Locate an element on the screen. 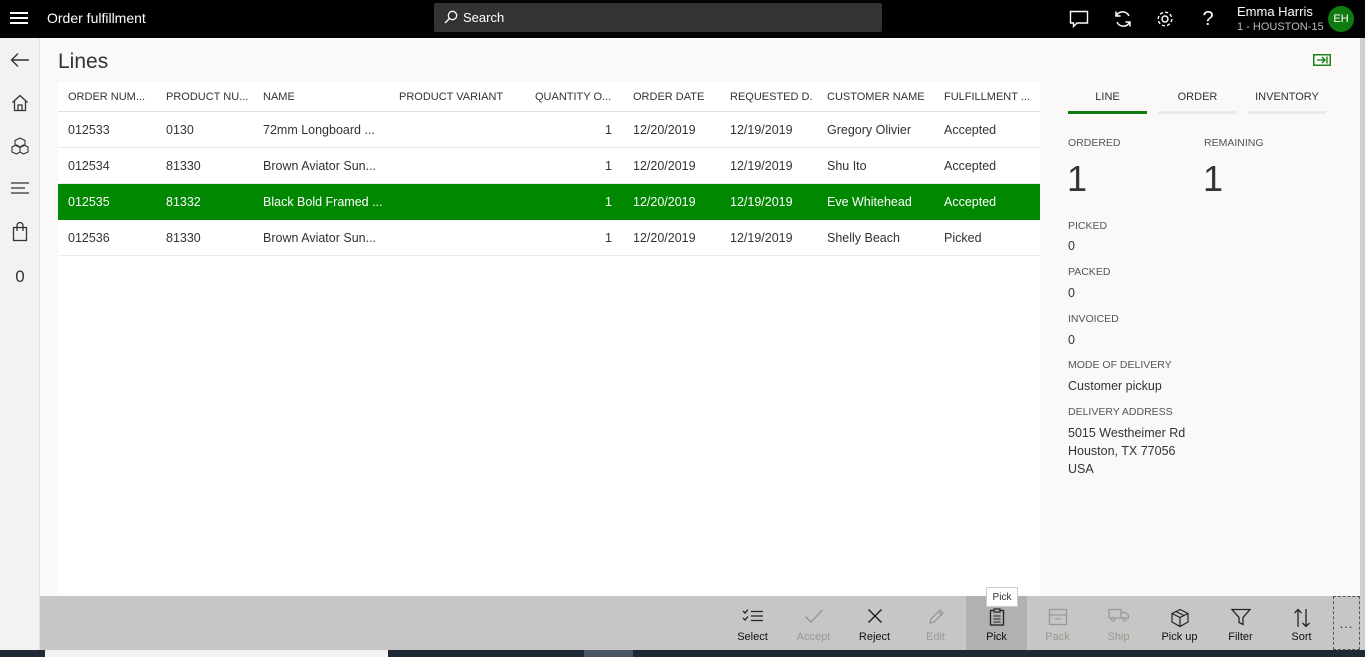 This screenshot has width=1365, height=657. nav-count: 0 is located at coordinates (20, 277).